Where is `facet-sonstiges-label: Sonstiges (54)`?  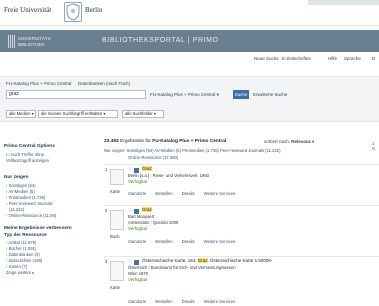
facet-sonstiges-label: Sonstiges (54) is located at coordinates (22, 185).